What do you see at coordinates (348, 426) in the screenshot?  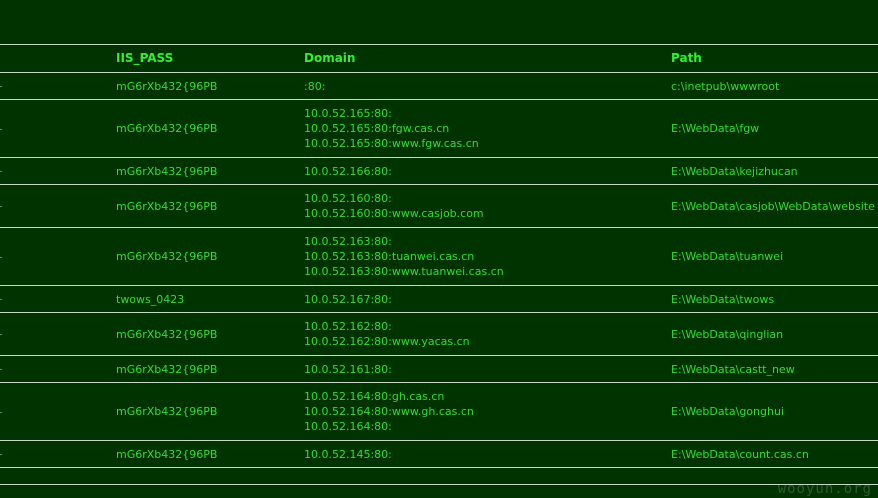 I see `domain-binding: 10.0.52.164:80:` at bounding box center [348, 426].